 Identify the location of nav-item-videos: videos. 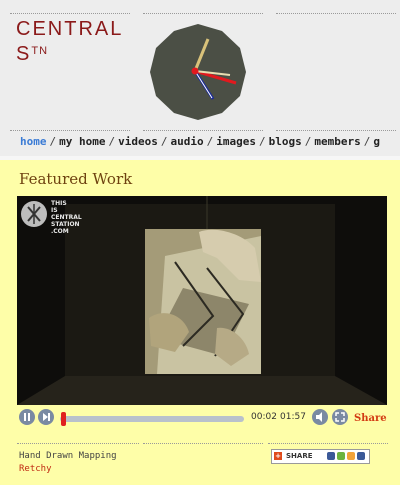
(138, 141).